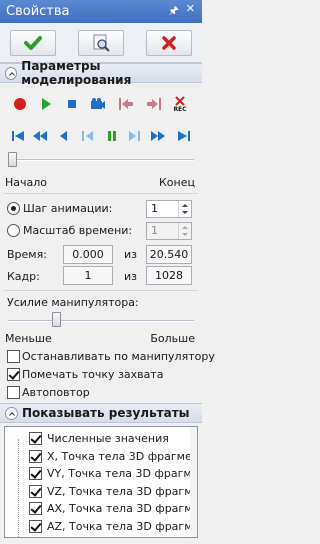  I want to click on time-scale-radio, so click(13, 230).